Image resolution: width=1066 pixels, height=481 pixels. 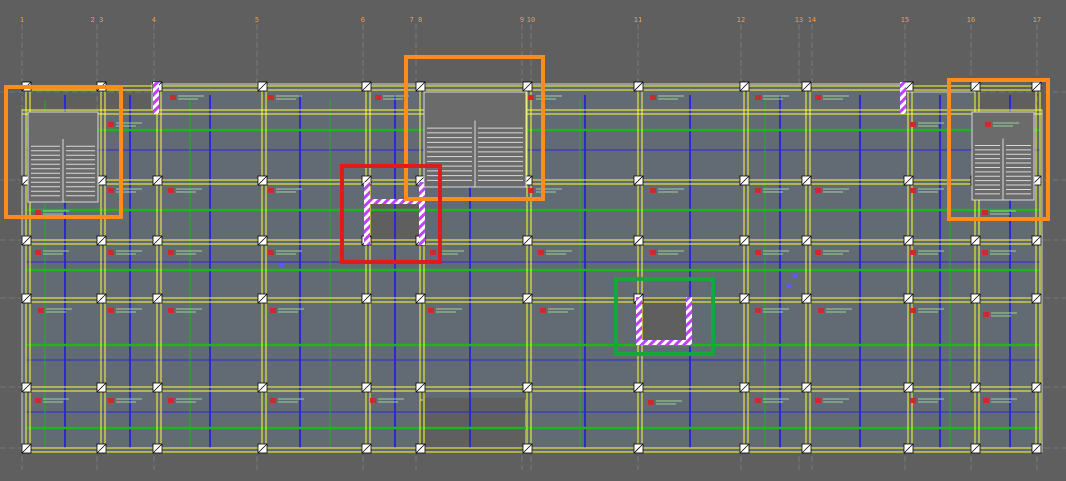 What do you see at coordinates (531, 20) in the screenshot?
I see `axis-label: 10` at bounding box center [531, 20].